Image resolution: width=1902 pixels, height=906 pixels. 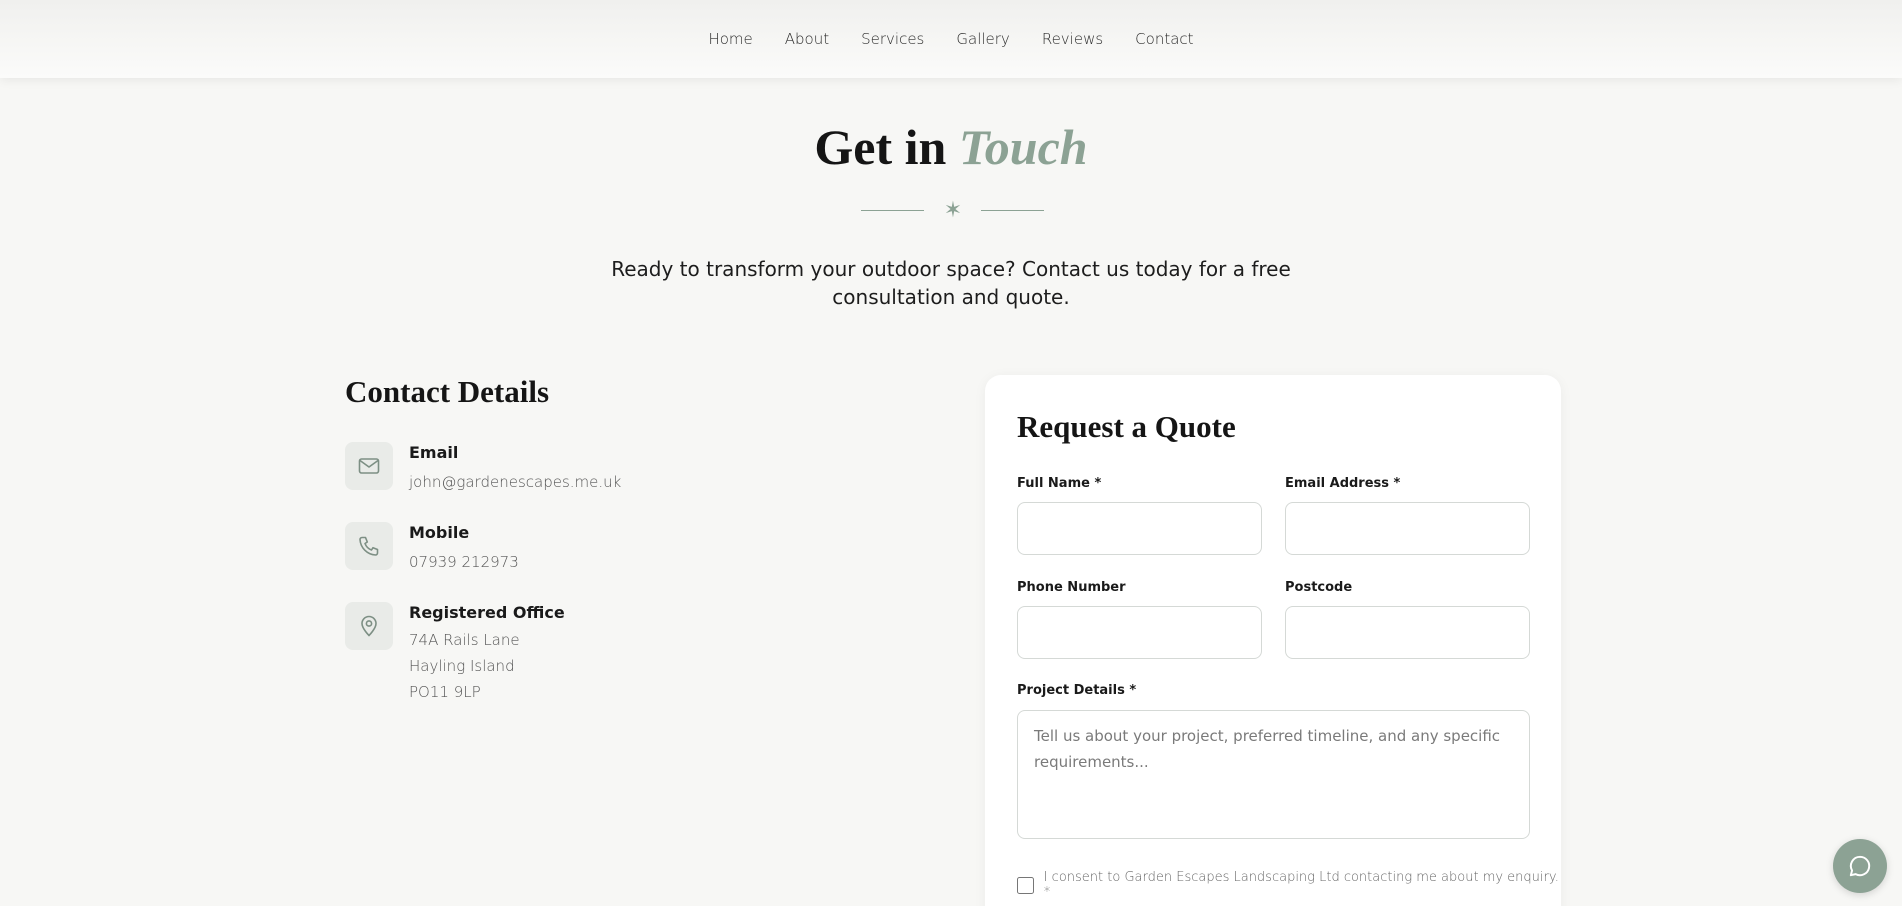 What do you see at coordinates (369, 466) in the screenshot?
I see `mail-icon` at bounding box center [369, 466].